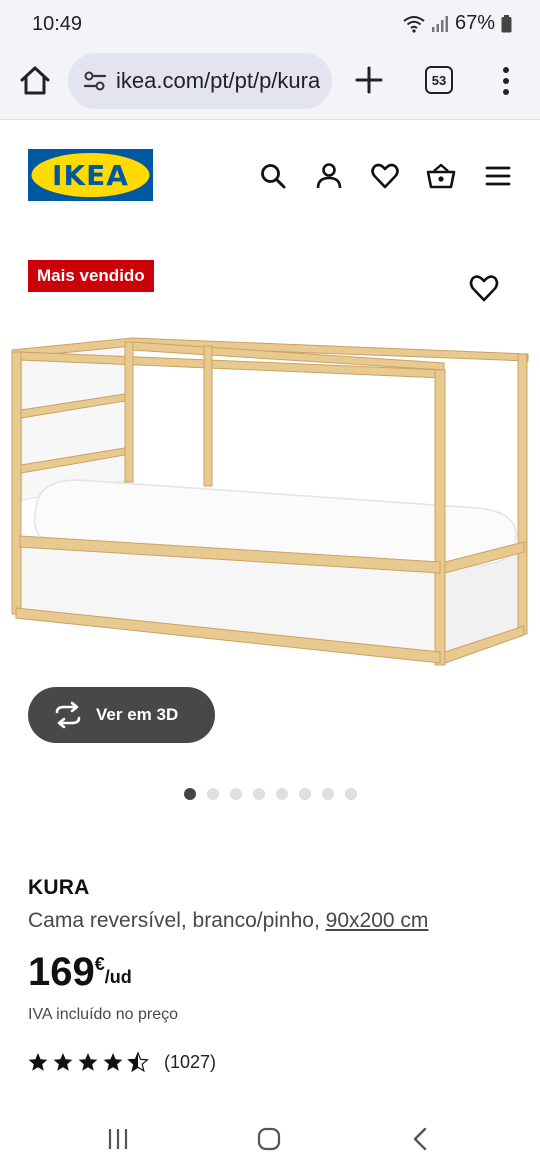  Describe the element at coordinates (68, 715) in the screenshot. I see `rotate-3d-icon` at that location.